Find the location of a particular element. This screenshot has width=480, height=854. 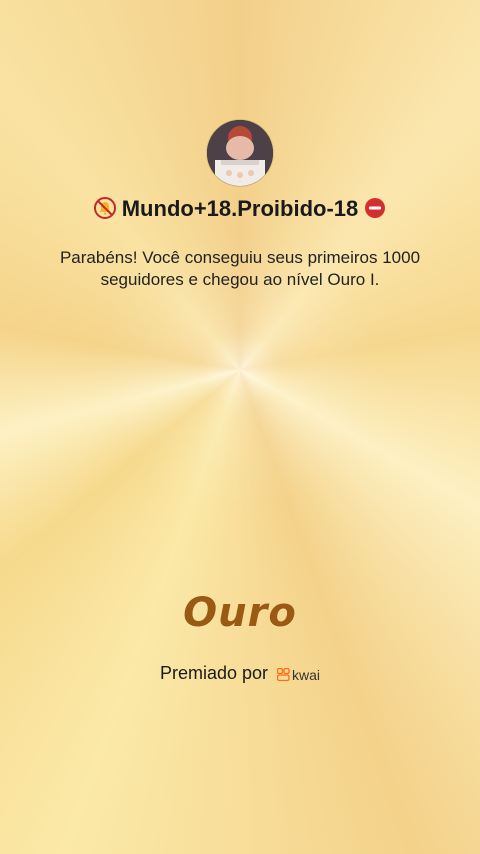

avatar is located at coordinates (240, 153).